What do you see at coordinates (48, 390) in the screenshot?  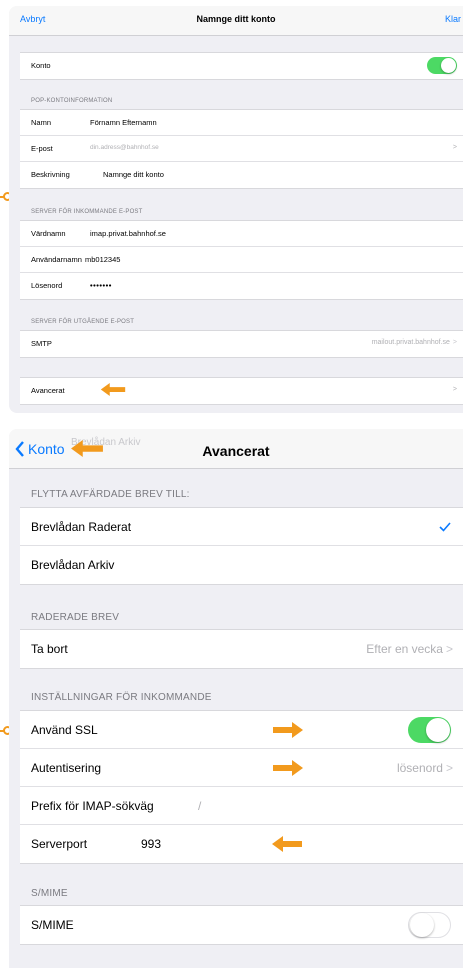 I see `advanced-label: Avancerat` at bounding box center [48, 390].